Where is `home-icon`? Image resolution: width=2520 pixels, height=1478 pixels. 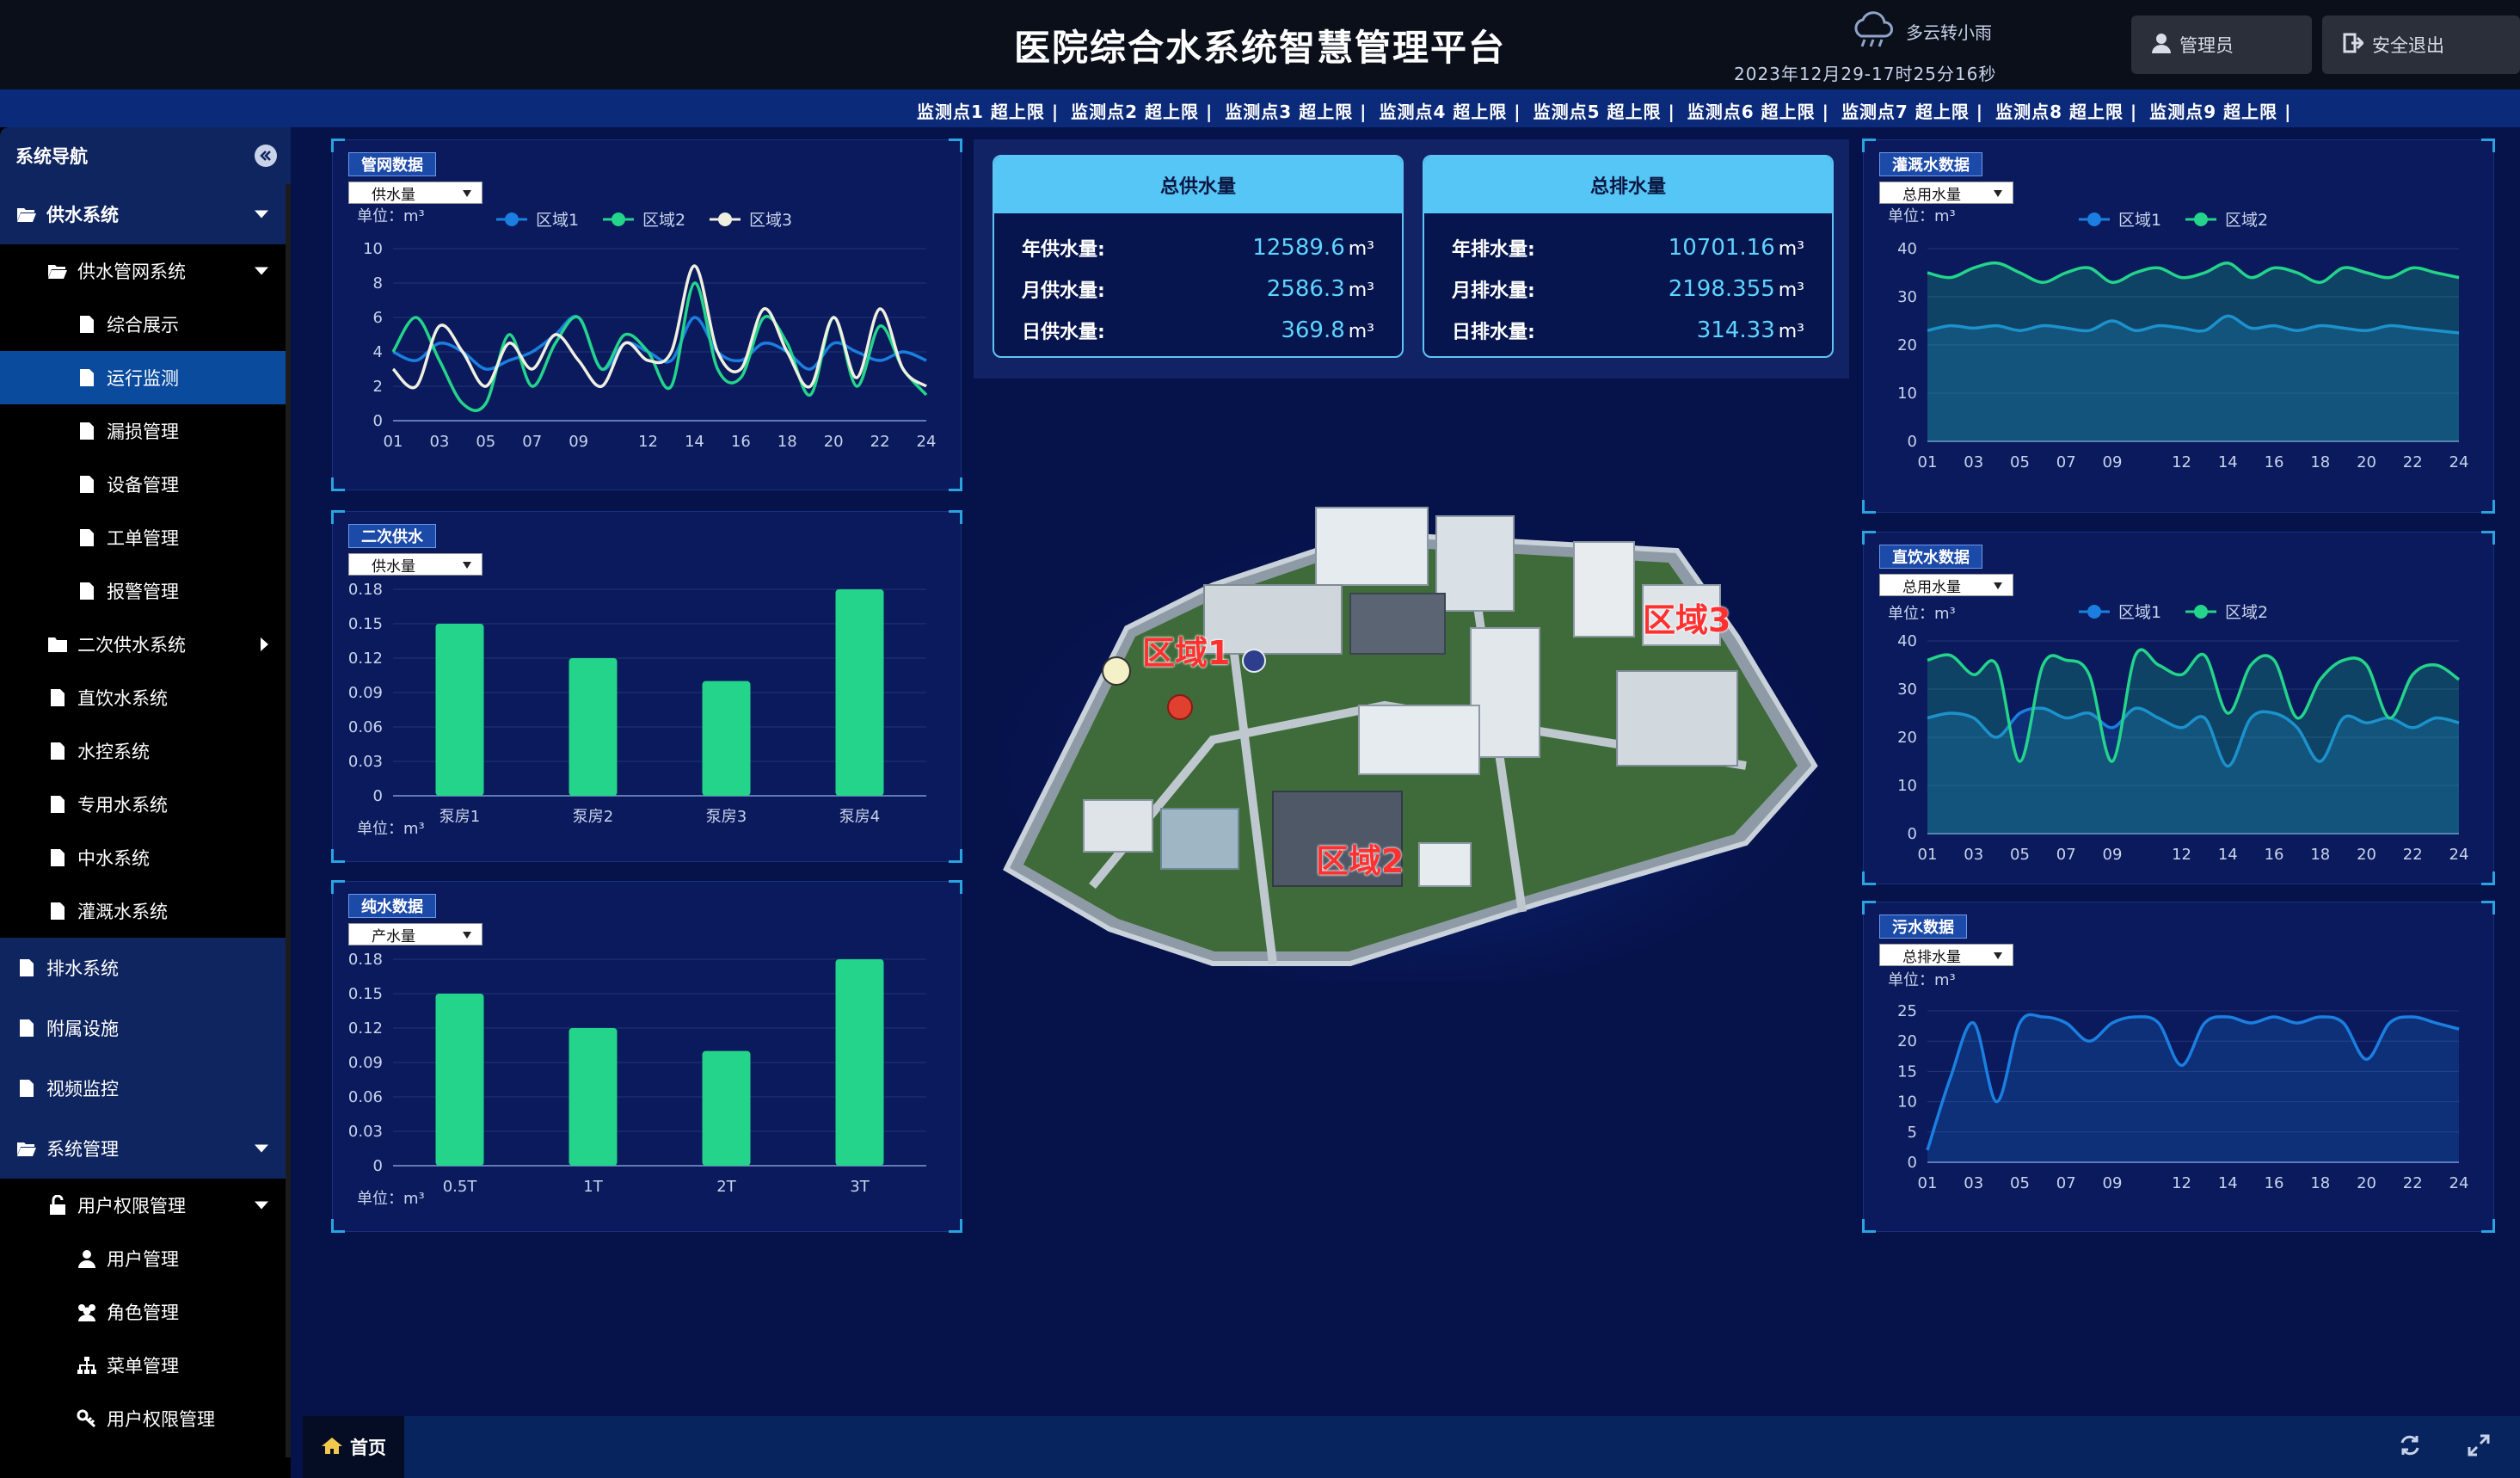 home-icon is located at coordinates (335, 1447).